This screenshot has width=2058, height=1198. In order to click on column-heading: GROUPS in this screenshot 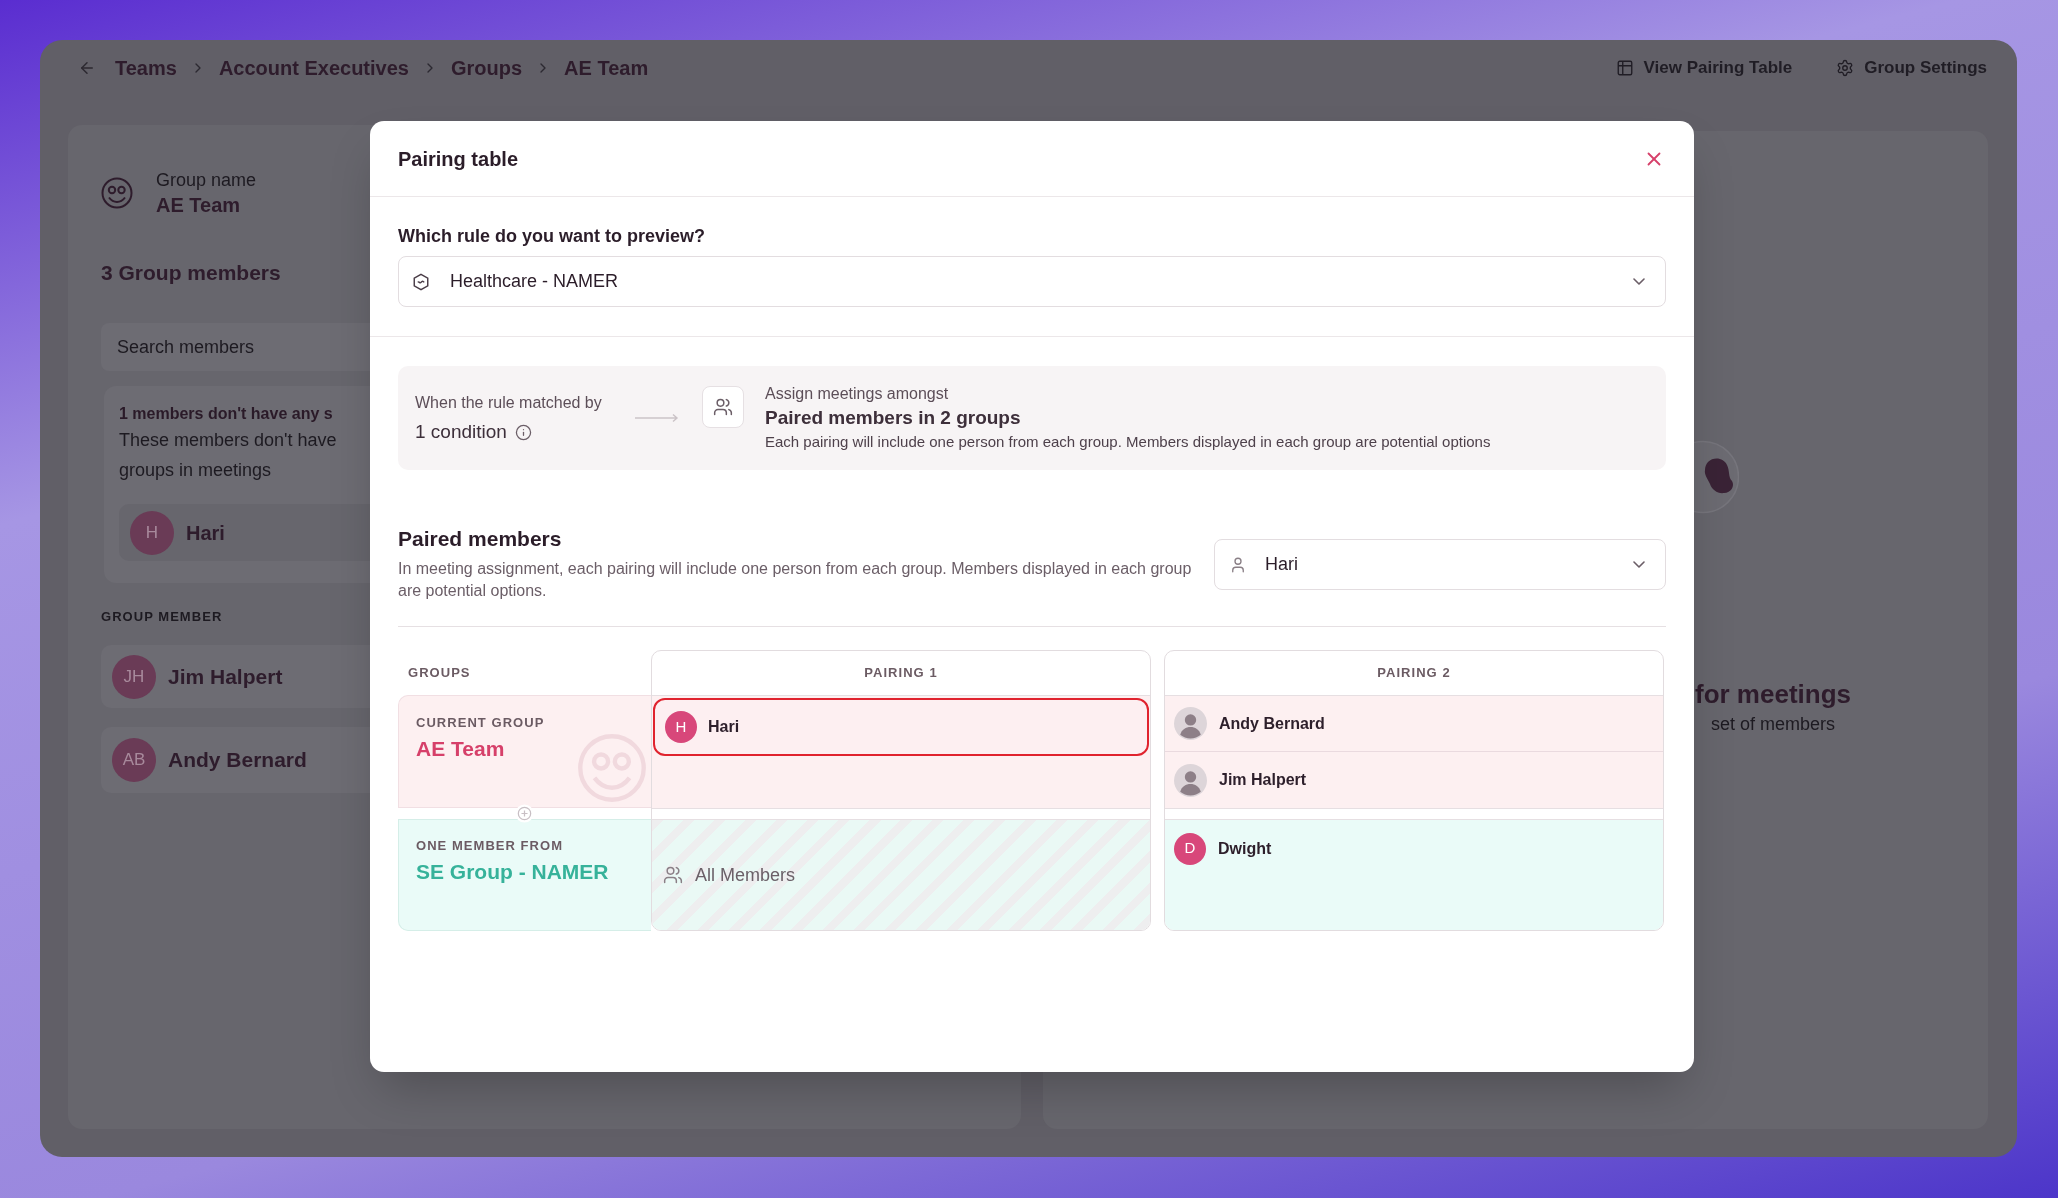, I will do `click(439, 672)`.